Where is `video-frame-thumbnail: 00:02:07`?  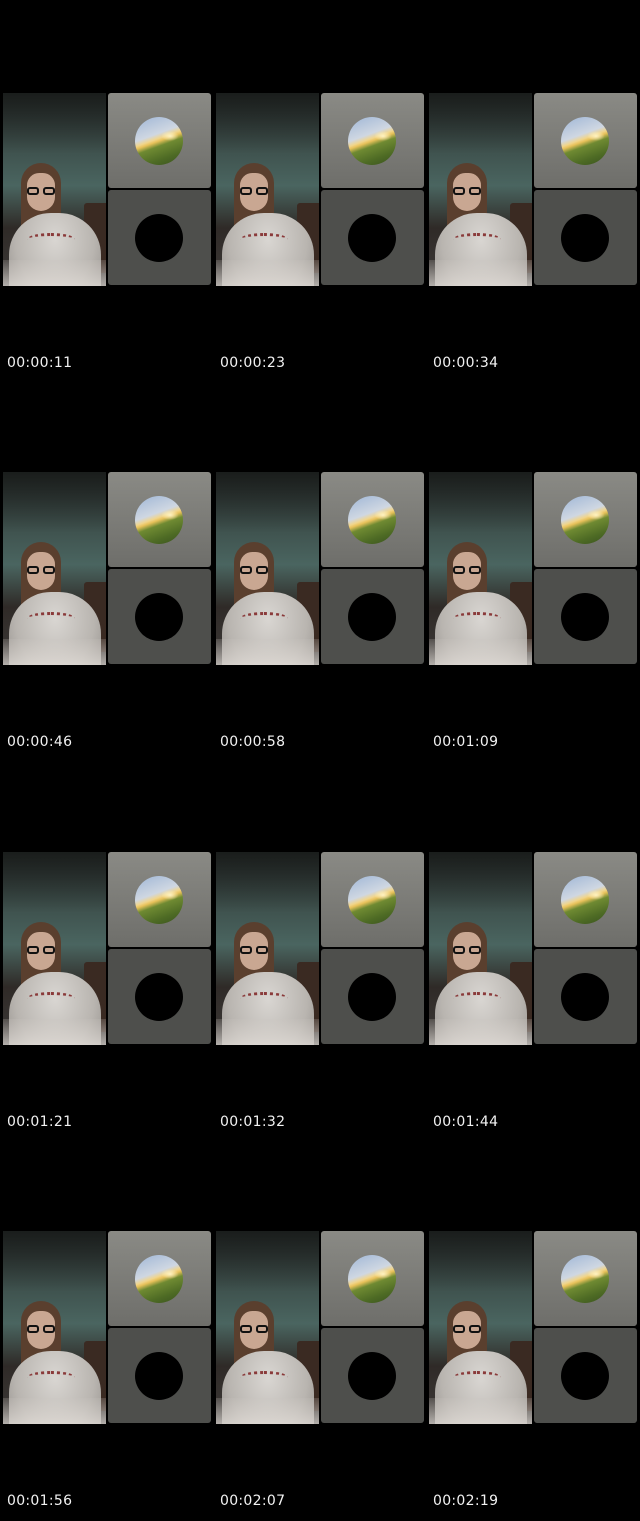
video-frame-thumbnail: 00:02:07 is located at coordinates (321, 1376).